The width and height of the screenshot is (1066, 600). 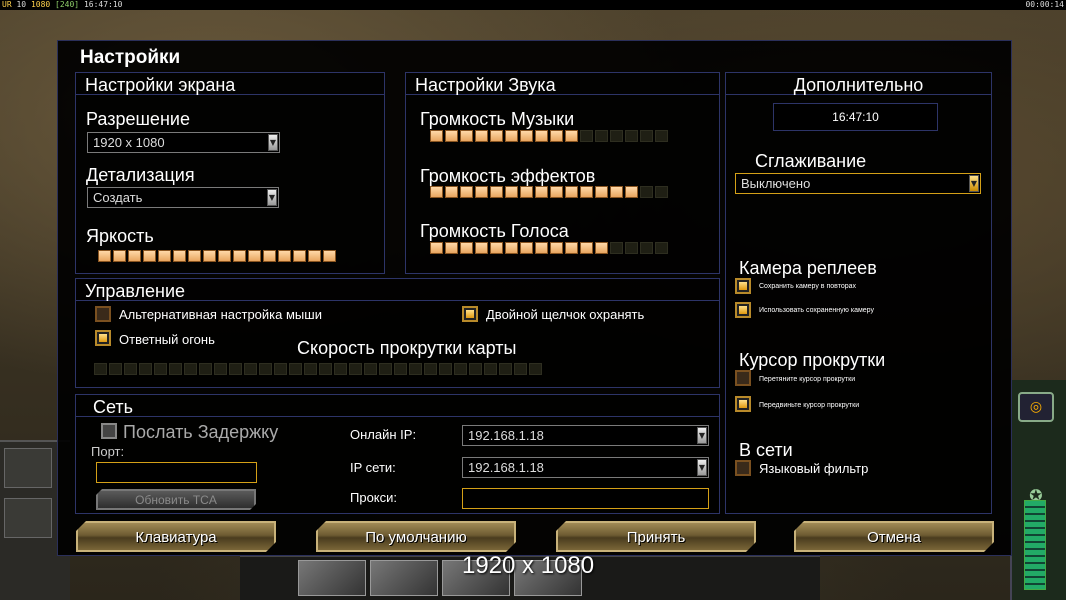 What do you see at coordinates (103, 314) in the screenshot?
I see `alt-mouse-checkbox` at bounding box center [103, 314].